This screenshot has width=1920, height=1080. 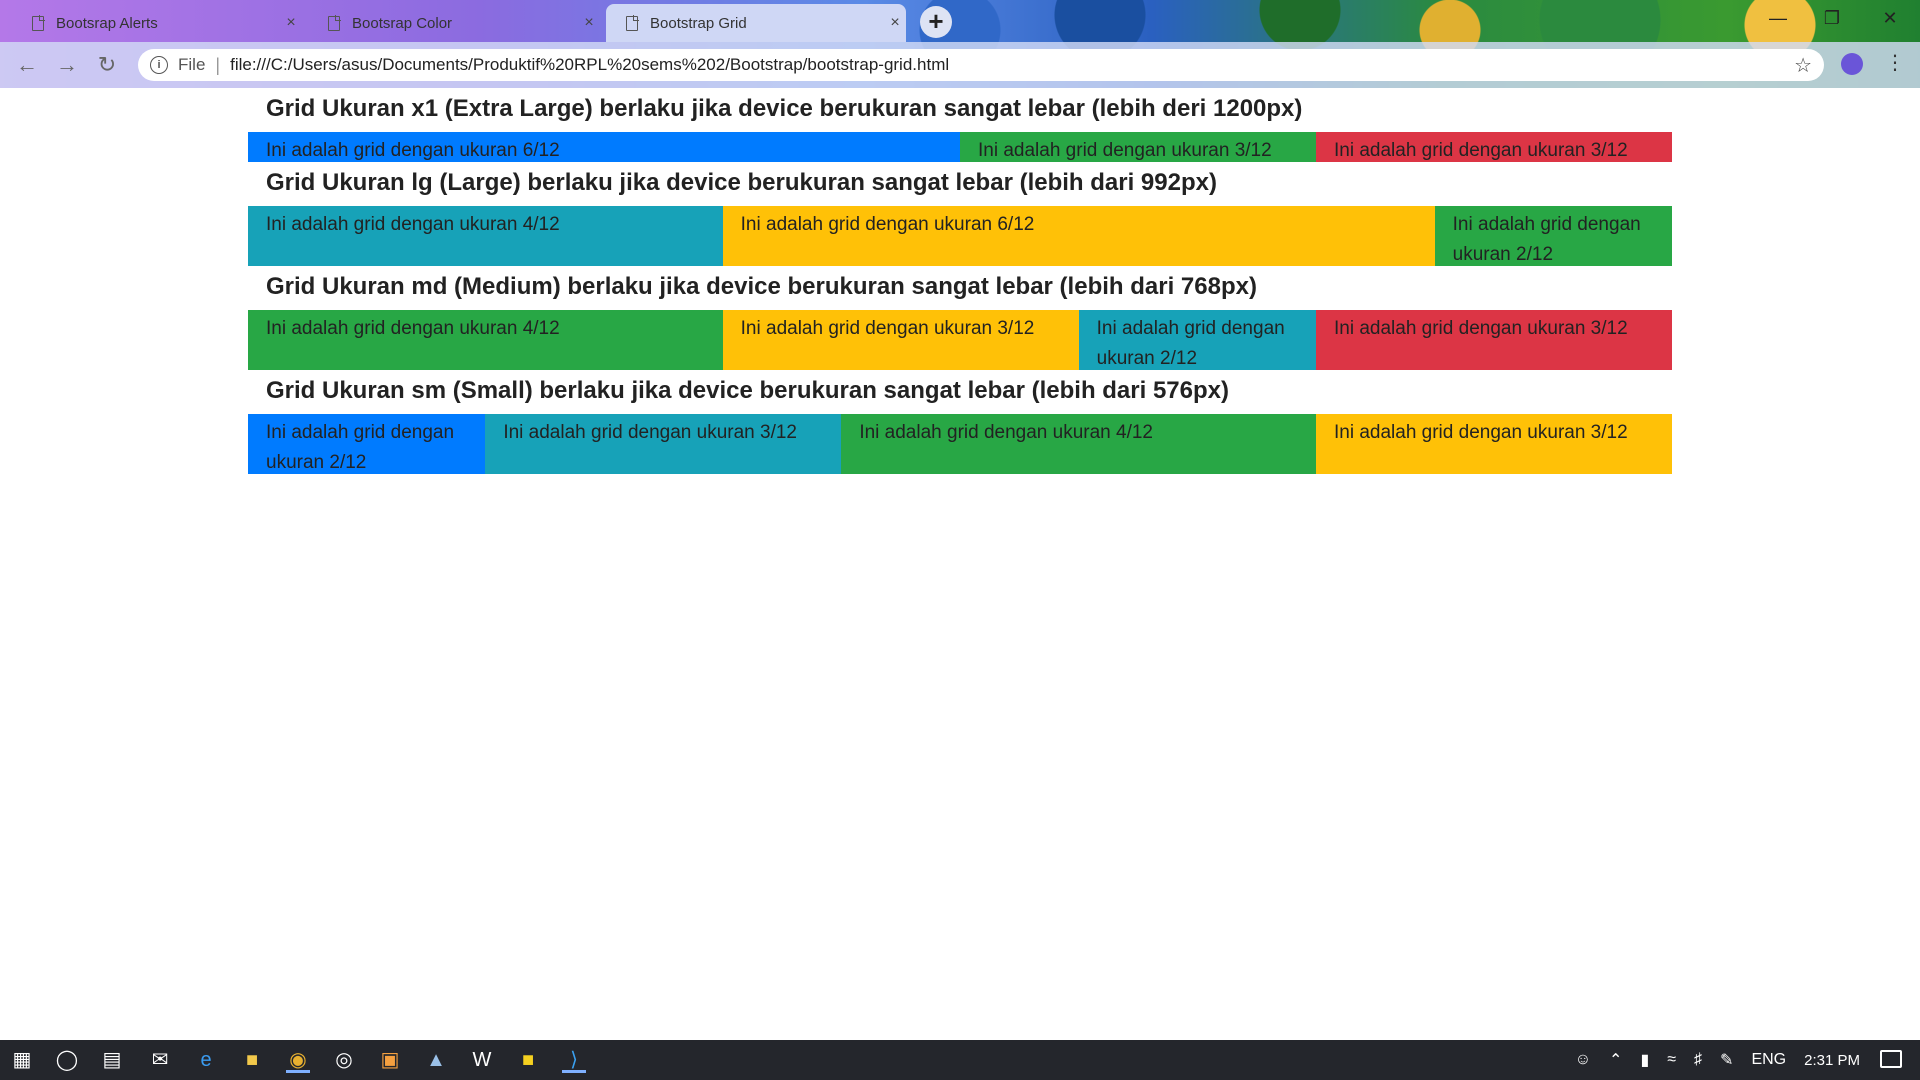 I want to click on chrome-icon: ◉, so click(x=298, y=1060).